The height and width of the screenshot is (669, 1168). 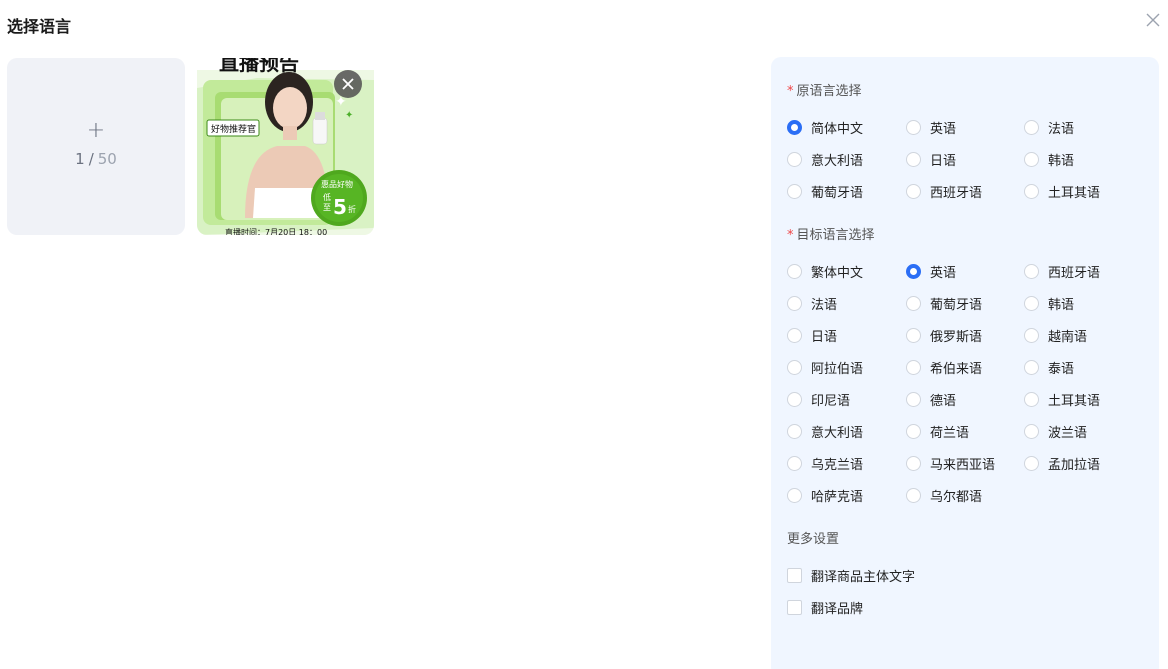 I want to click on radio-label: 印尼语, so click(x=831, y=401).